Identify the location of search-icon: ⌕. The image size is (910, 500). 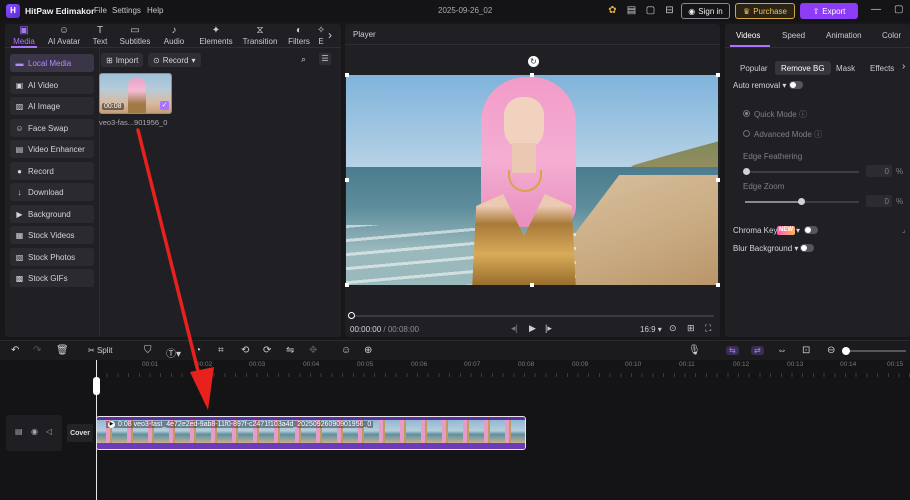
(303, 59).